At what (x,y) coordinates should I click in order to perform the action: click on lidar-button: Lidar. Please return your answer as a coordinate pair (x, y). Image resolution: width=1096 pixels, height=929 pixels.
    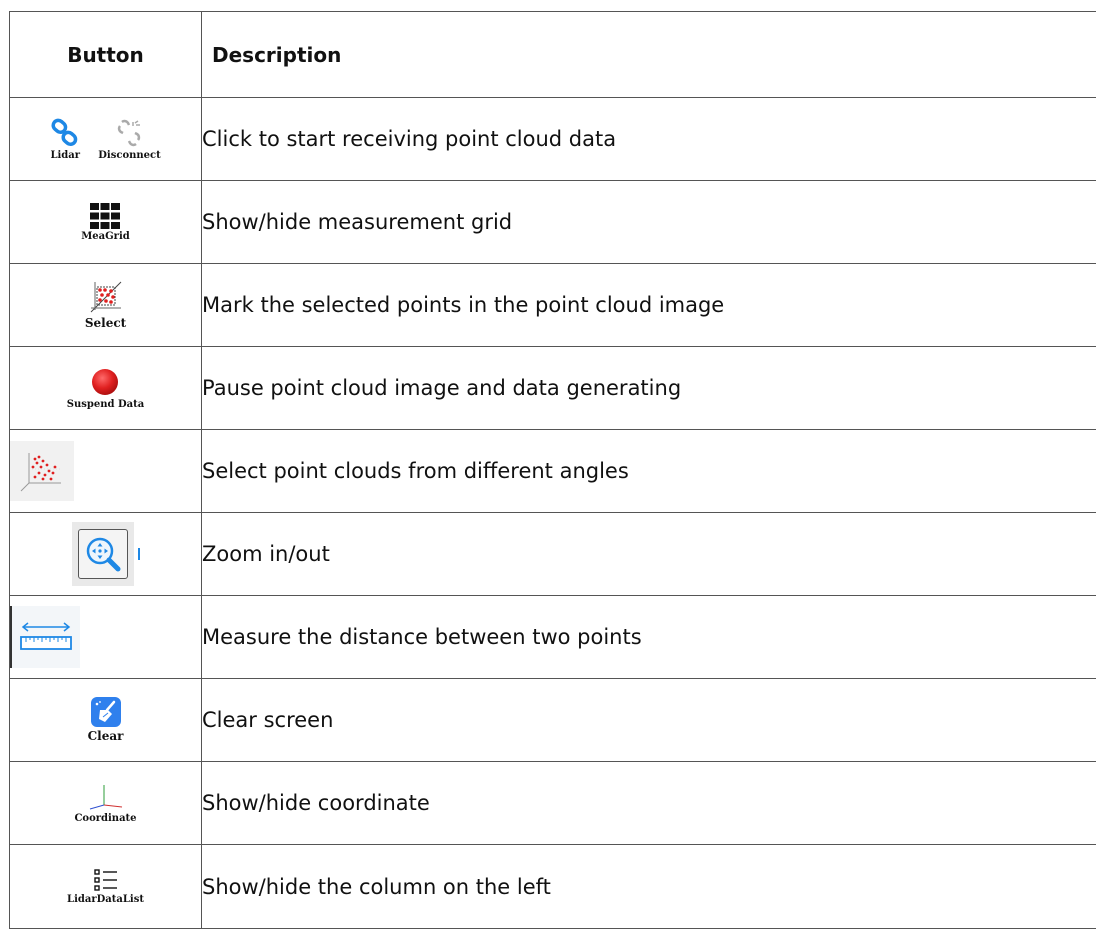
    Looking at the image, I should click on (65, 139).